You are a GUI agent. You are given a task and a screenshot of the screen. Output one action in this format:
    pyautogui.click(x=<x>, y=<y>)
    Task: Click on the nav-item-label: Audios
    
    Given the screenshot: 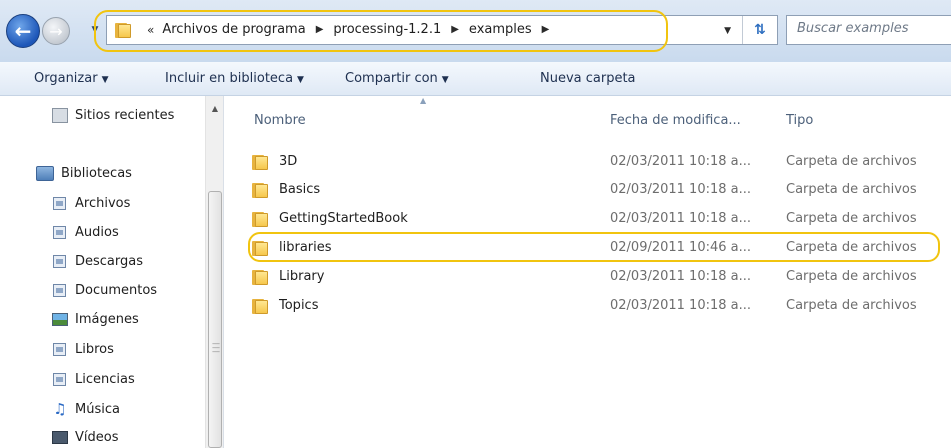 What is the action you would take?
    pyautogui.click(x=97, y=232)
    